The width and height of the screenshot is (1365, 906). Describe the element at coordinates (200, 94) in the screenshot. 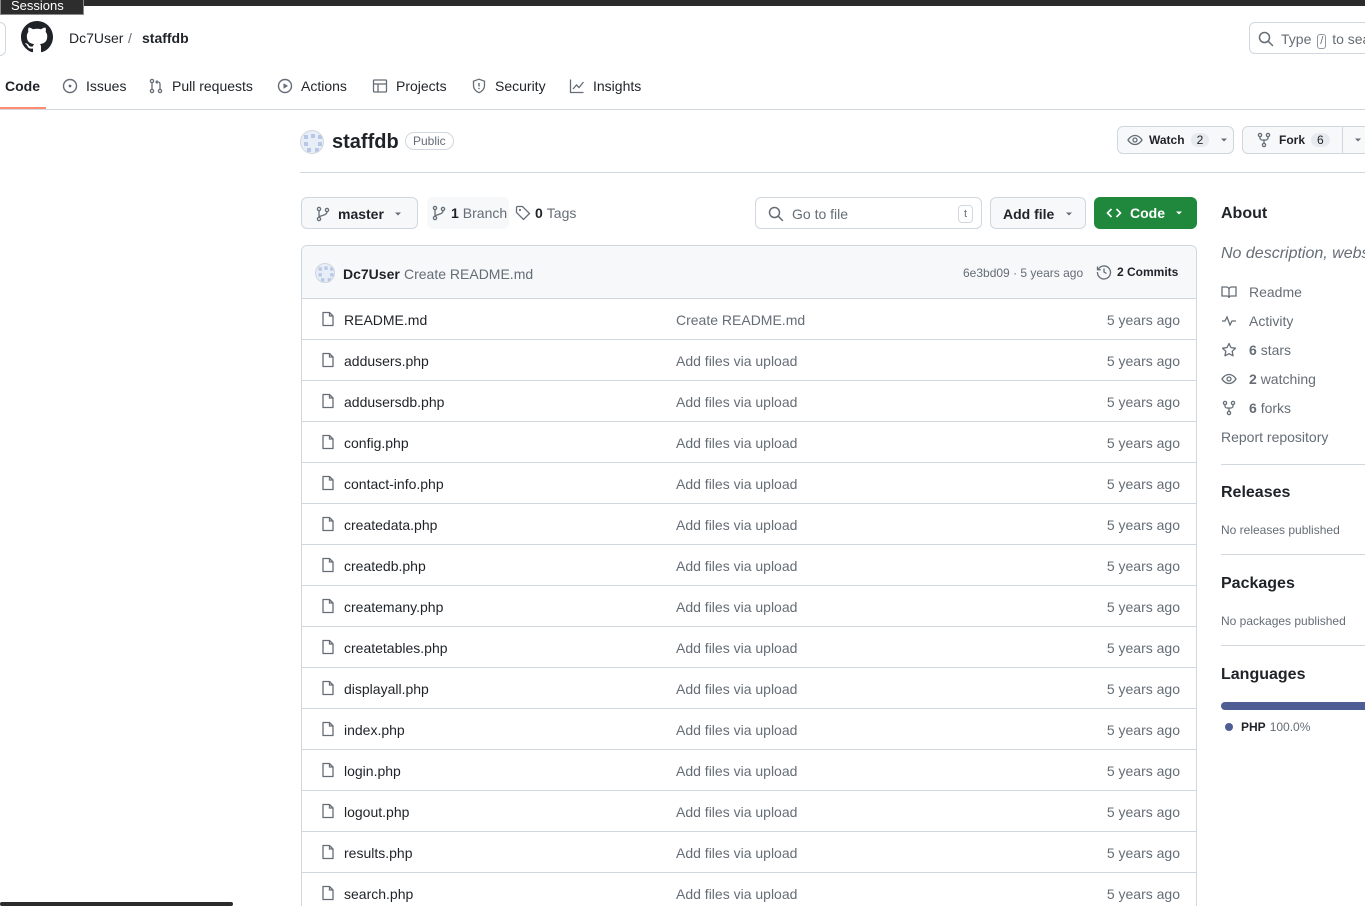

I see `tab-pull-requests: Pull requests` at that location.